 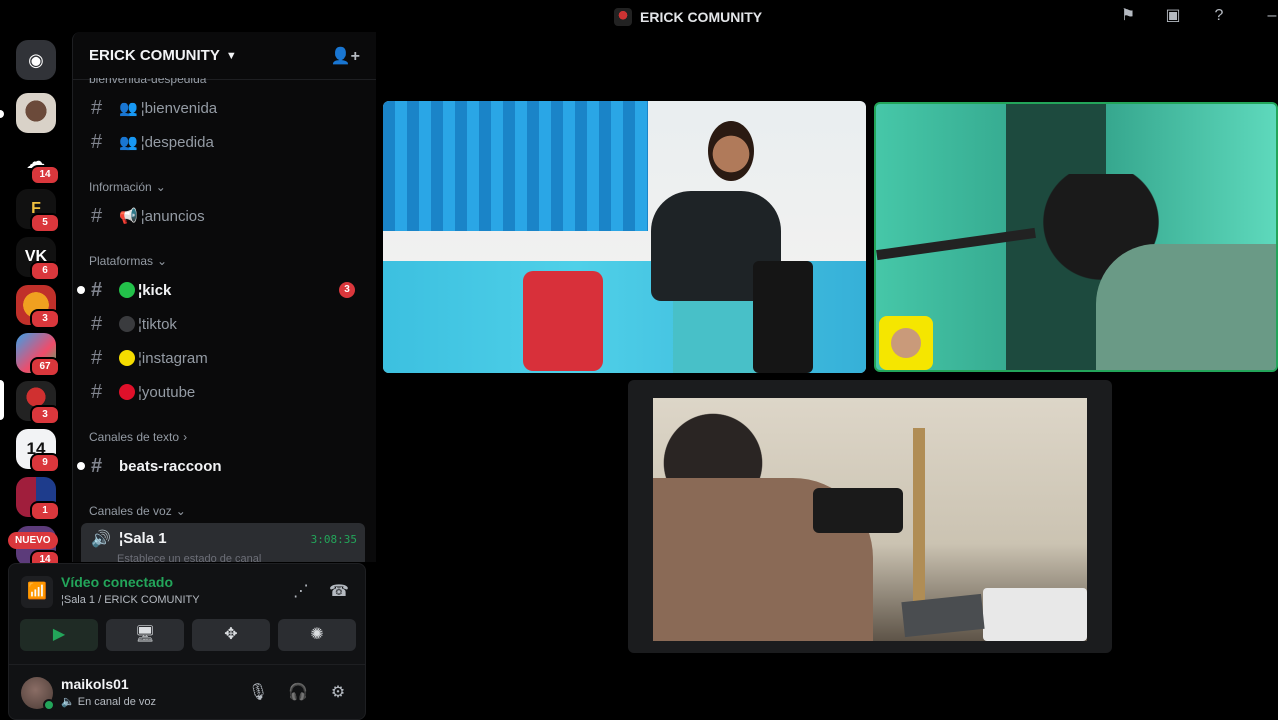 What do you see at coordinates (117, 582) in the screenshot?
I see `voice-status-title: Vídeo conectado` at bounding box center [117, 582].